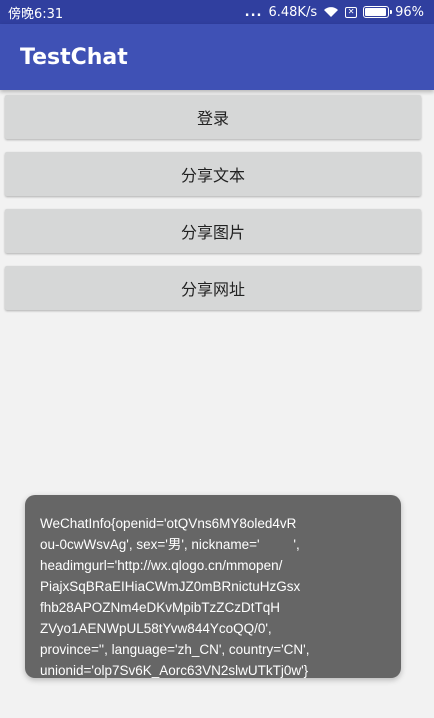  I want to click on status-bar: 傍晚6:31 ... 6.48K/s ✕ 96%, so click(217, 12).